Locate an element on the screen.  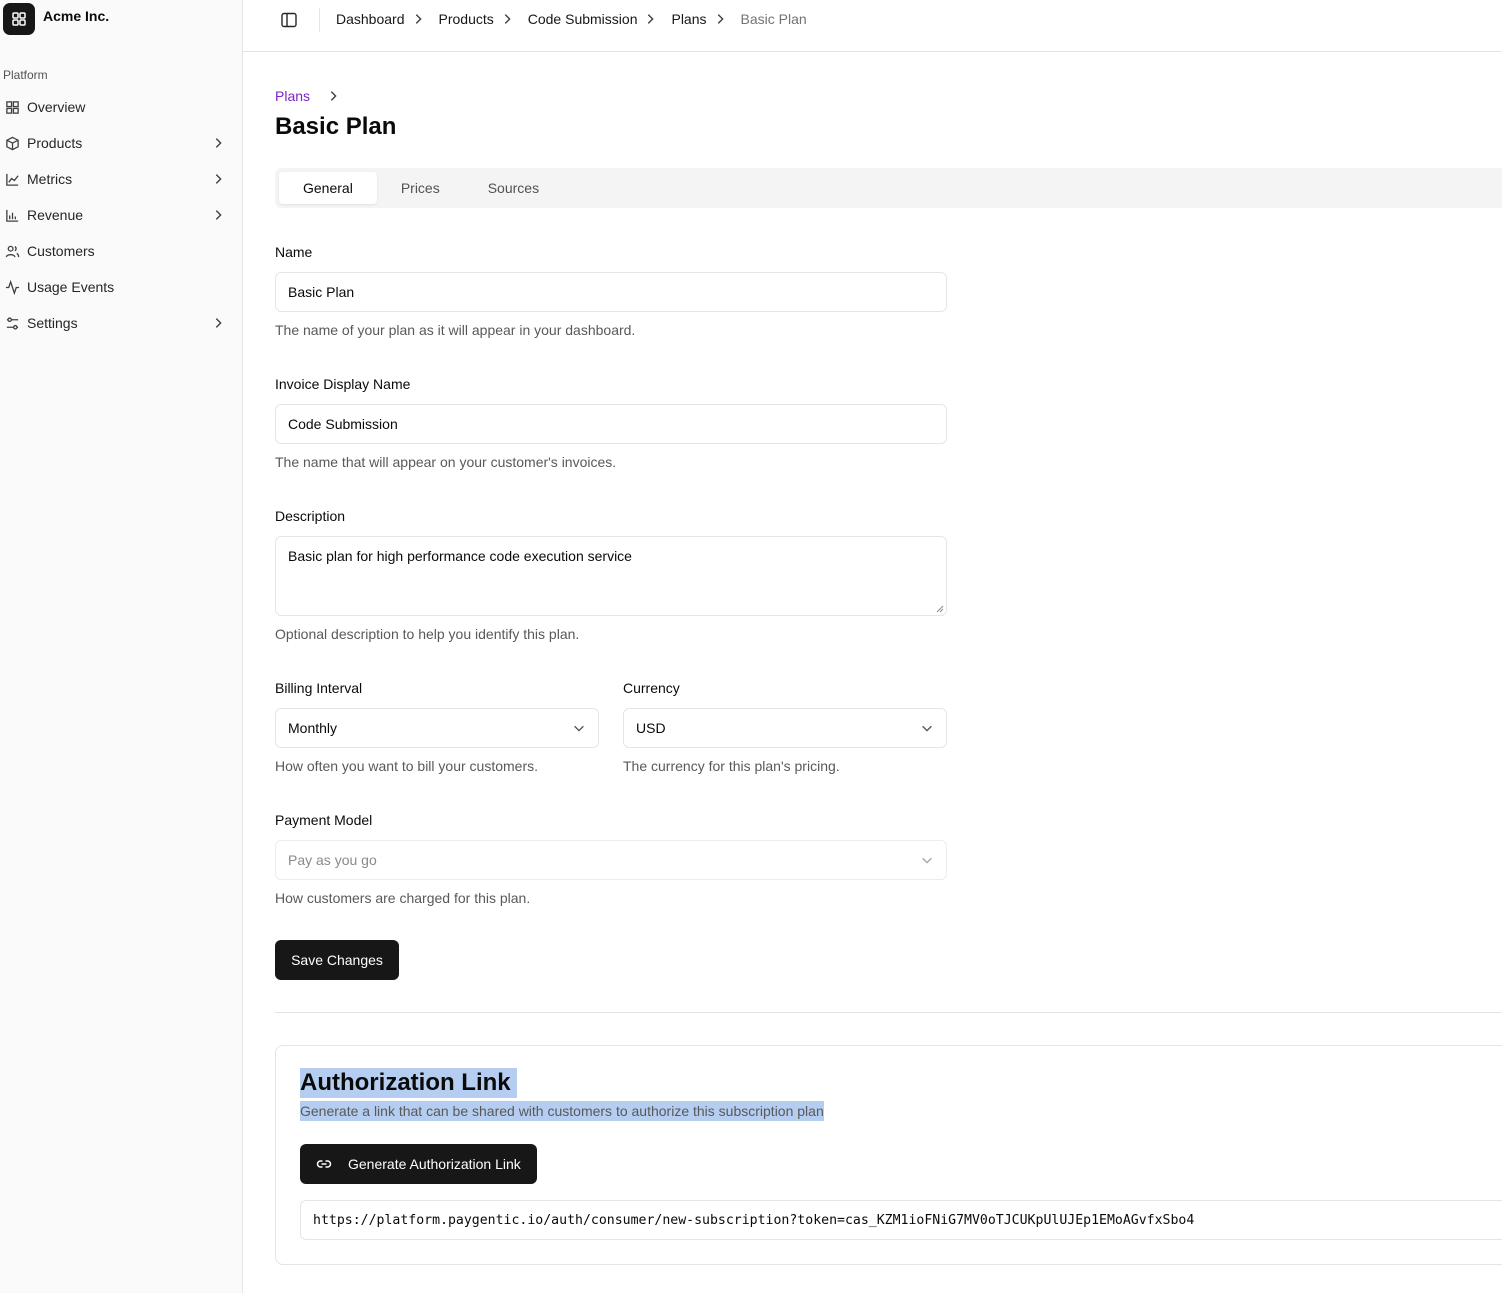
resize-handle-icon is located at coordinates (940, 609).